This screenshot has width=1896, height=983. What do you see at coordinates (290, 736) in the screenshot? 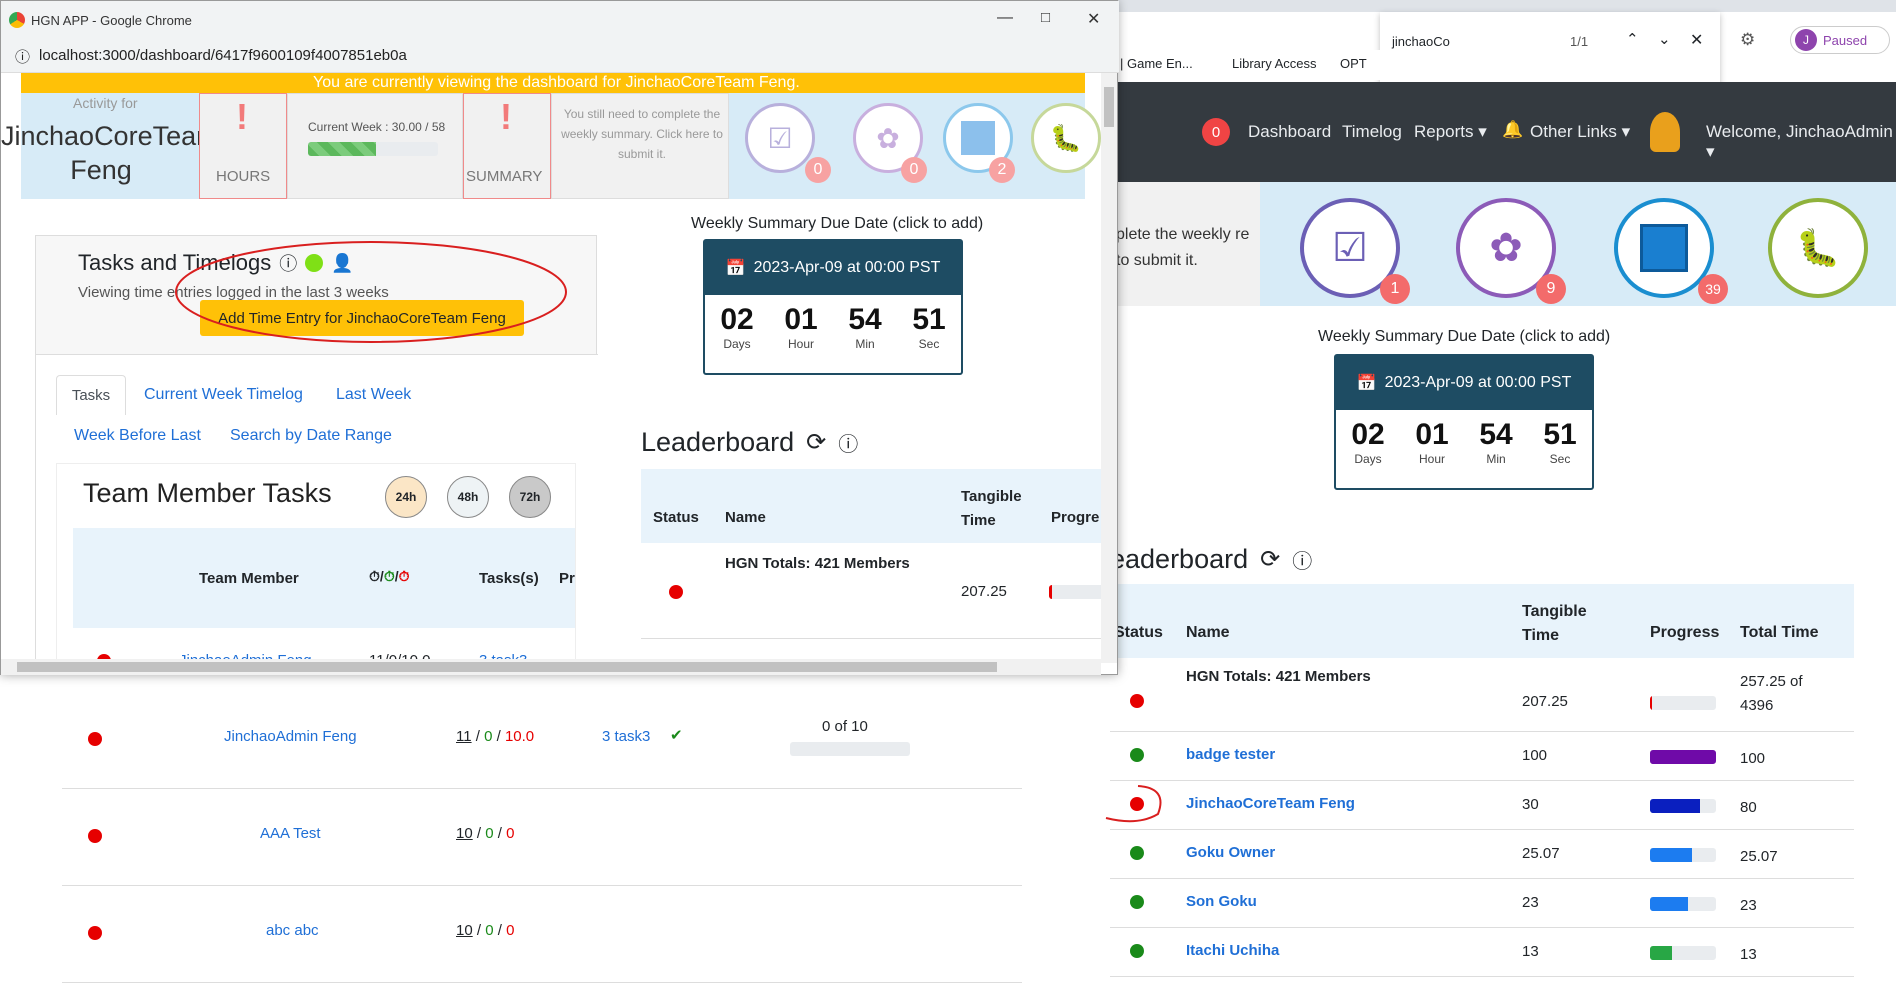
I see `member-link: JinchaoAdmin Feng` at bounding box center [290, 736].